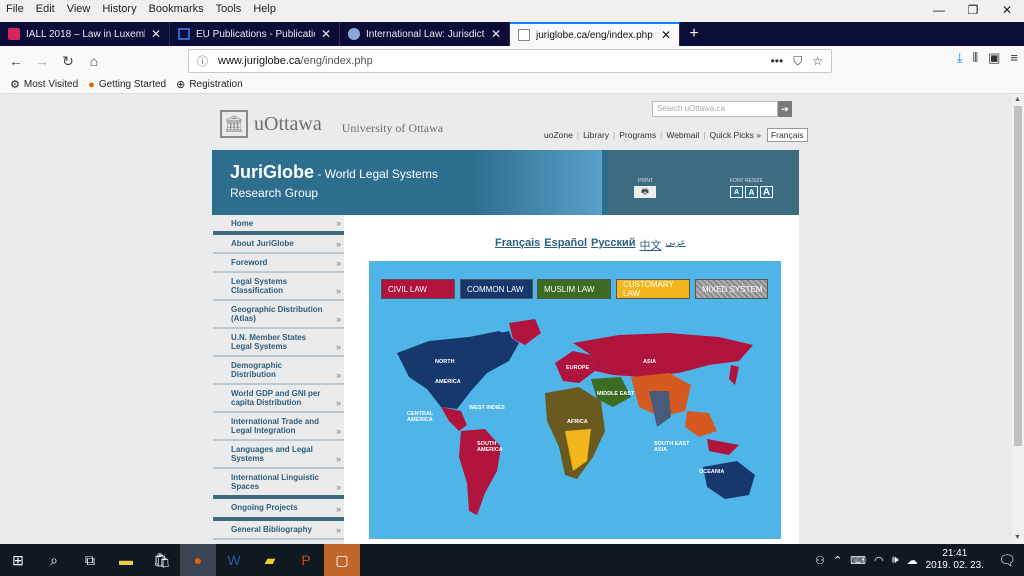  I want to click on lang-spanish: Español, so click(565, 245).